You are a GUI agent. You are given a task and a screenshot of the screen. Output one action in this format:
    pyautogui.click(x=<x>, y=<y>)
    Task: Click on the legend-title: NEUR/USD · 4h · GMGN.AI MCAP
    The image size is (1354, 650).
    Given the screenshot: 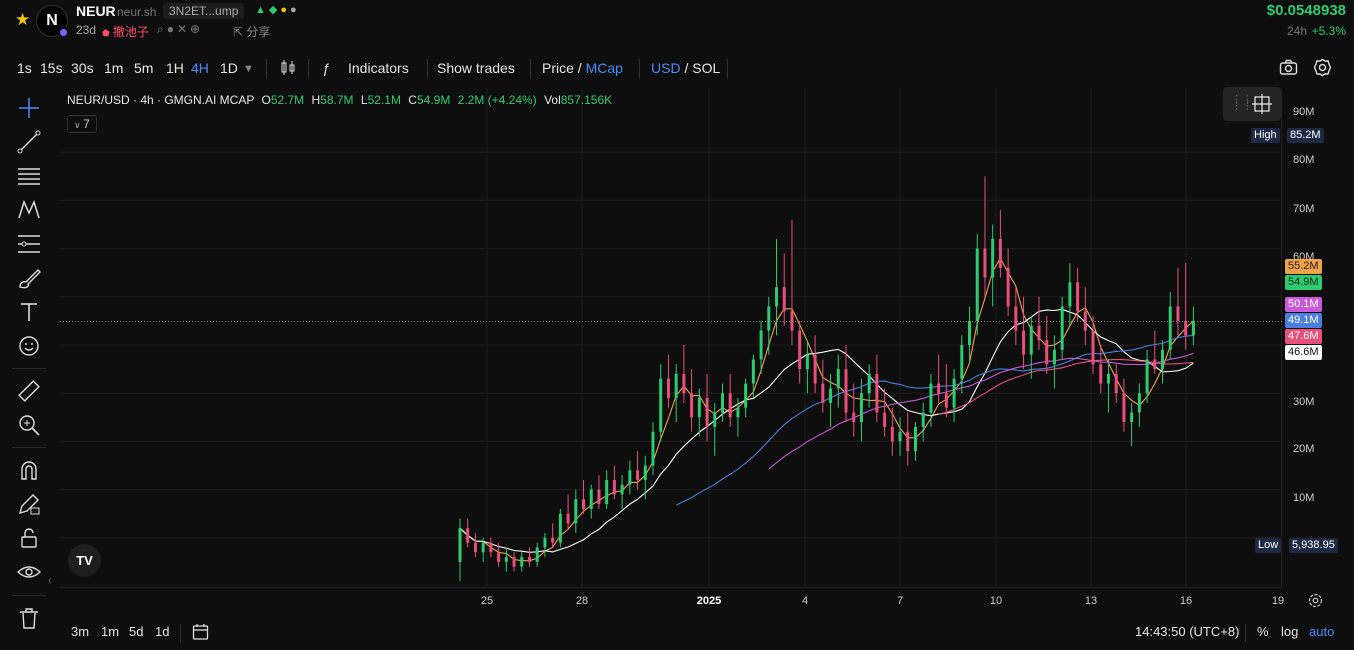 What is the action you would take?
    pyautogui.click(x=161, y=100)
    